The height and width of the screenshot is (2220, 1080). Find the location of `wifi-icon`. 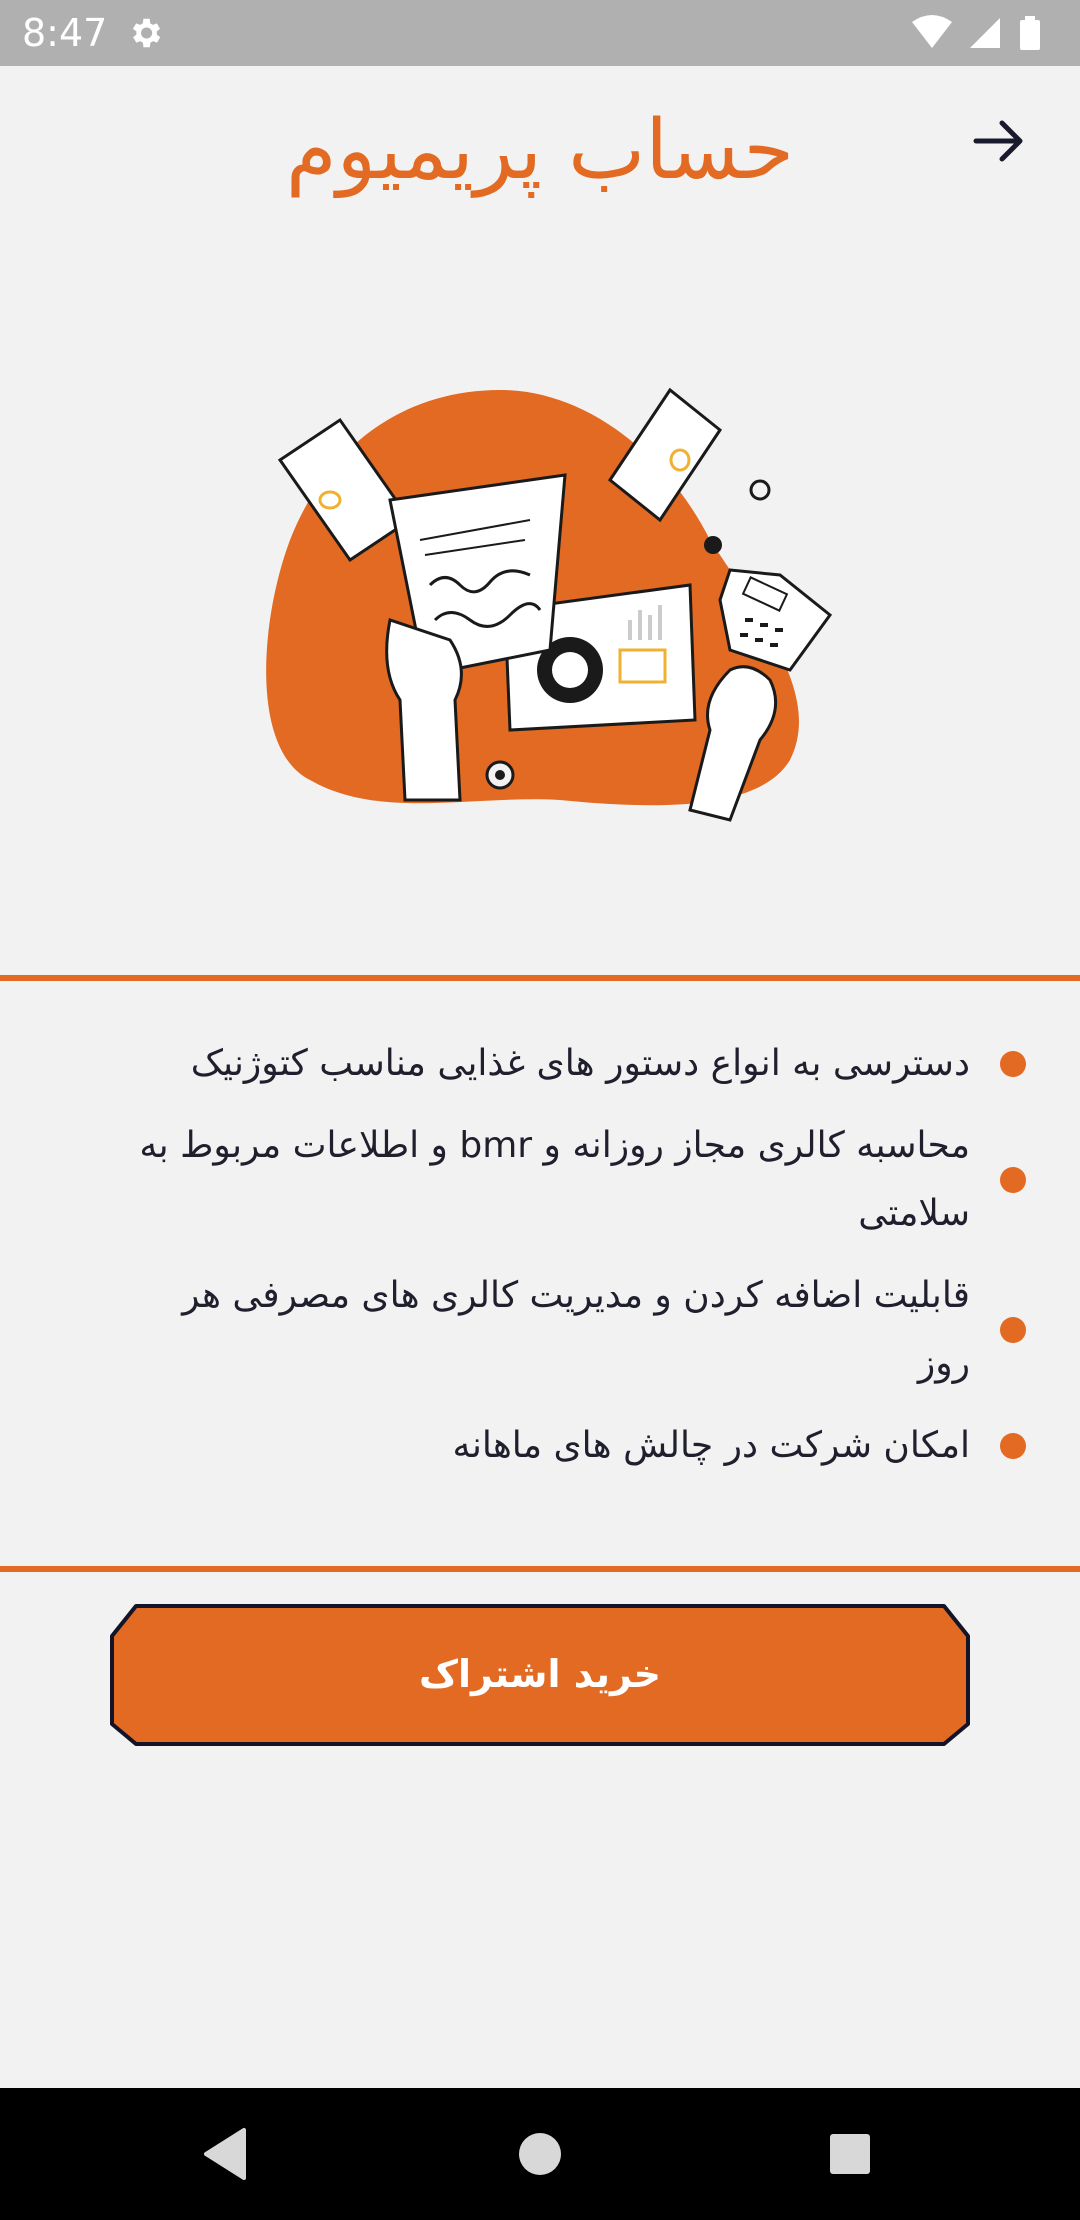

wifi-icon is located at coordinates (932, 31).